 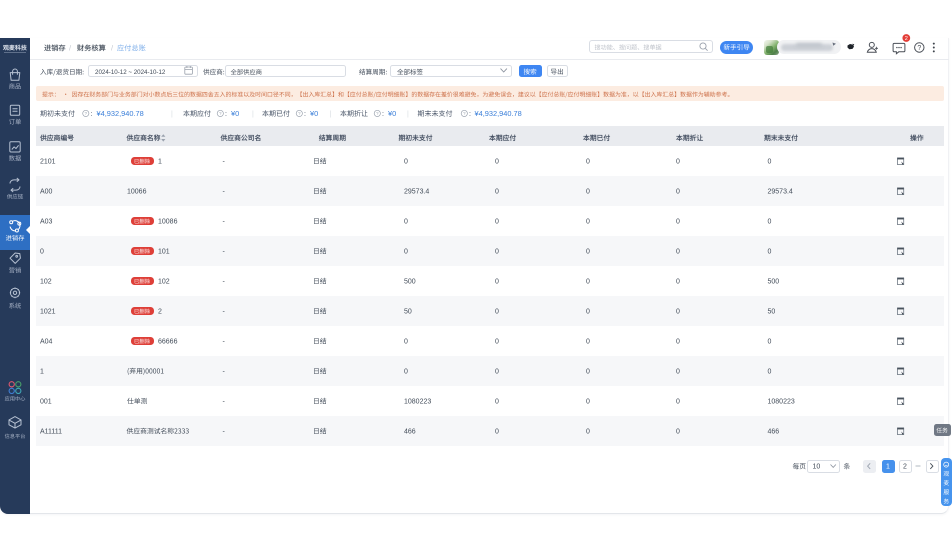 What do you see at coordinates (46, 402) in the screenshot?
I see `svg-text: 001` at bounding box center [46, 402].